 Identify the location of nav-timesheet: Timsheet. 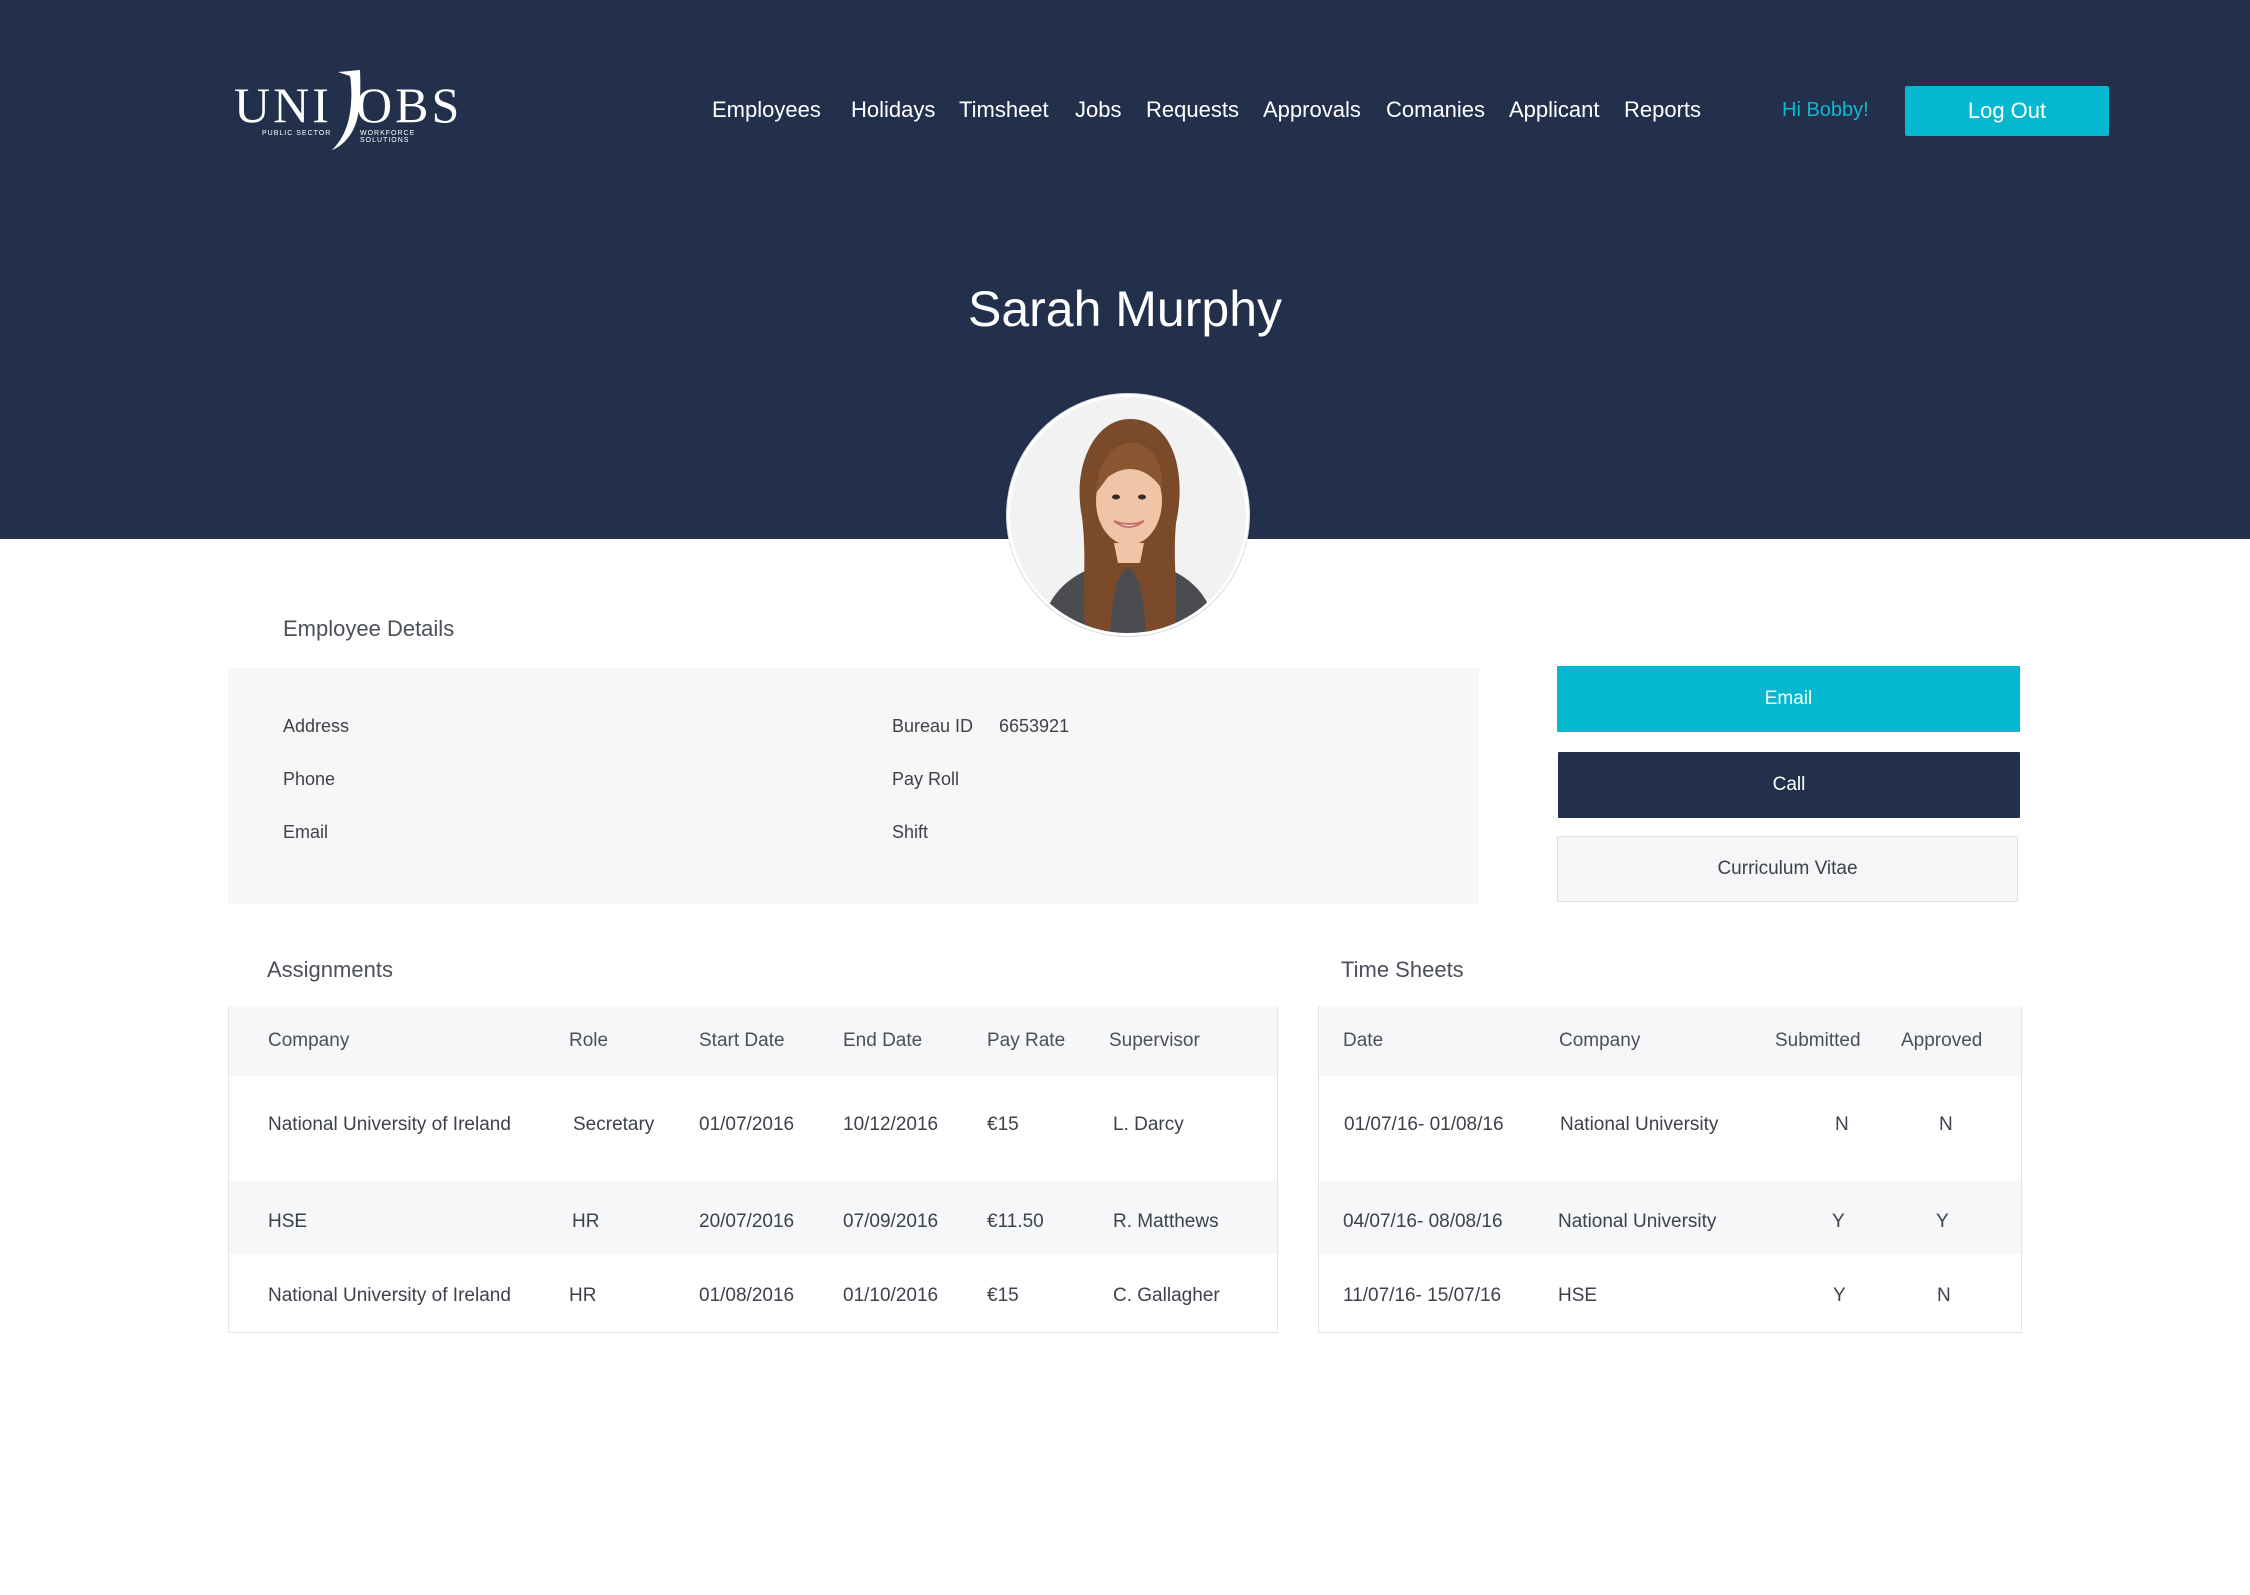
(1004, 110).